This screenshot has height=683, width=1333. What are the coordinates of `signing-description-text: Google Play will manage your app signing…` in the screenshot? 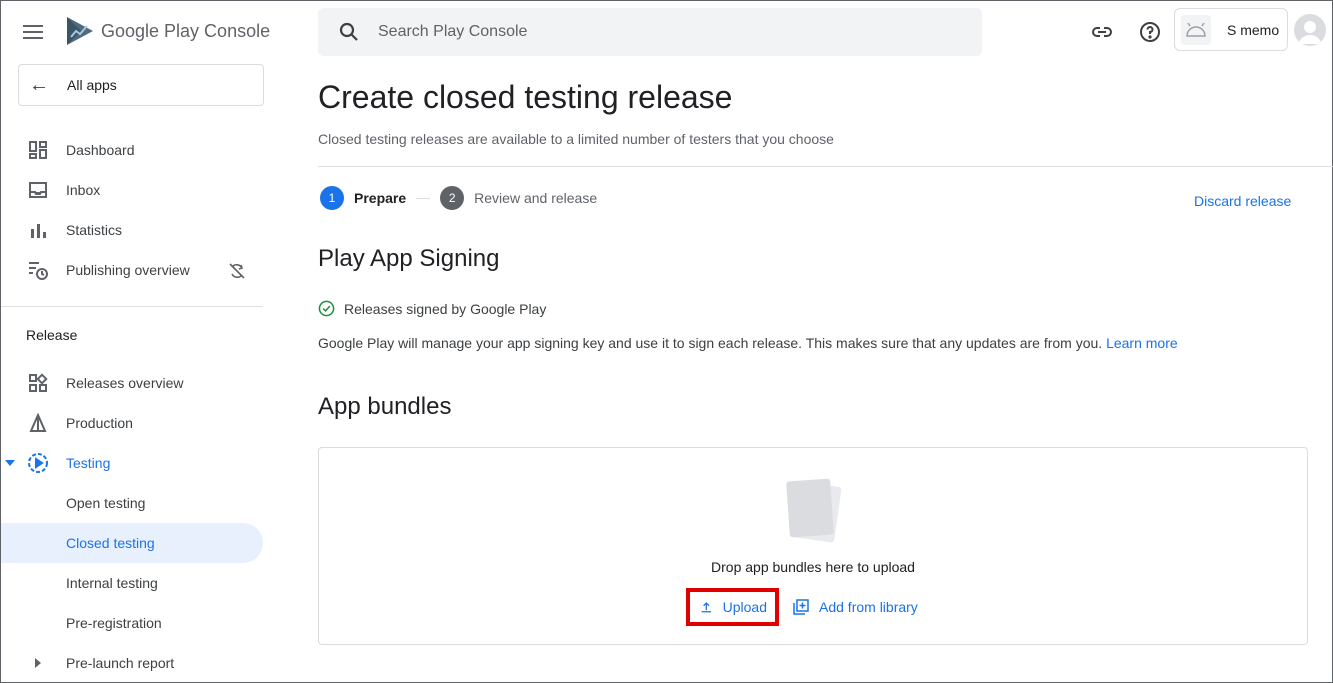 It's located at (710, 343).